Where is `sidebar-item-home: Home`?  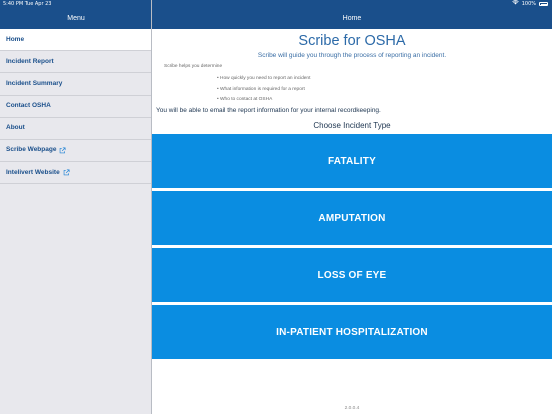
sidebar-item-home: Home is located at coordinates (75, 40).